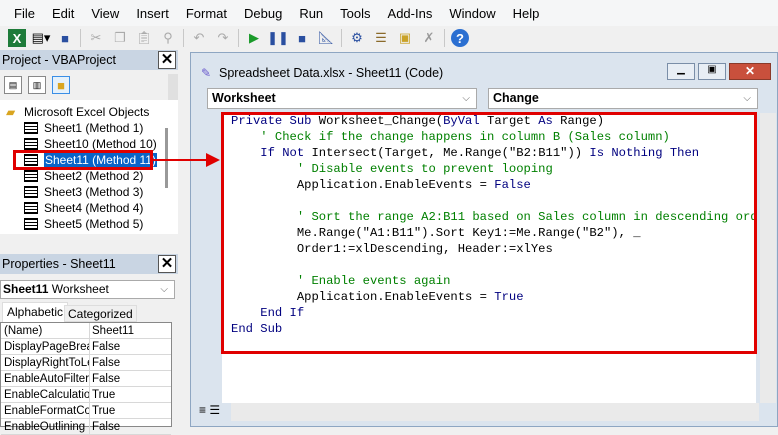 The height and width of the screenshot is (435, 778). I want to click on menu-edit: Edit, so click(63, 13).